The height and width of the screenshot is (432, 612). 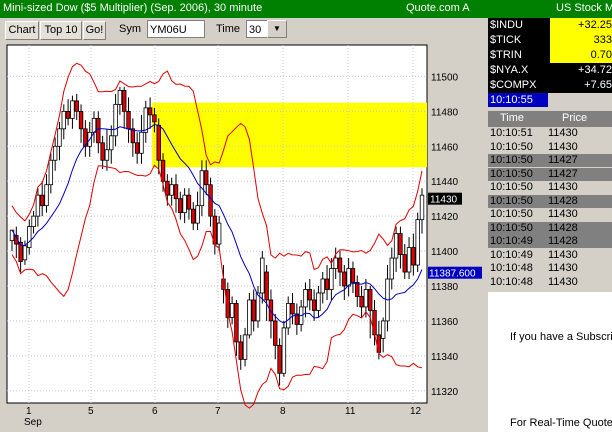 I want to click on time-column-header: Time, so click(x=512, y=118).